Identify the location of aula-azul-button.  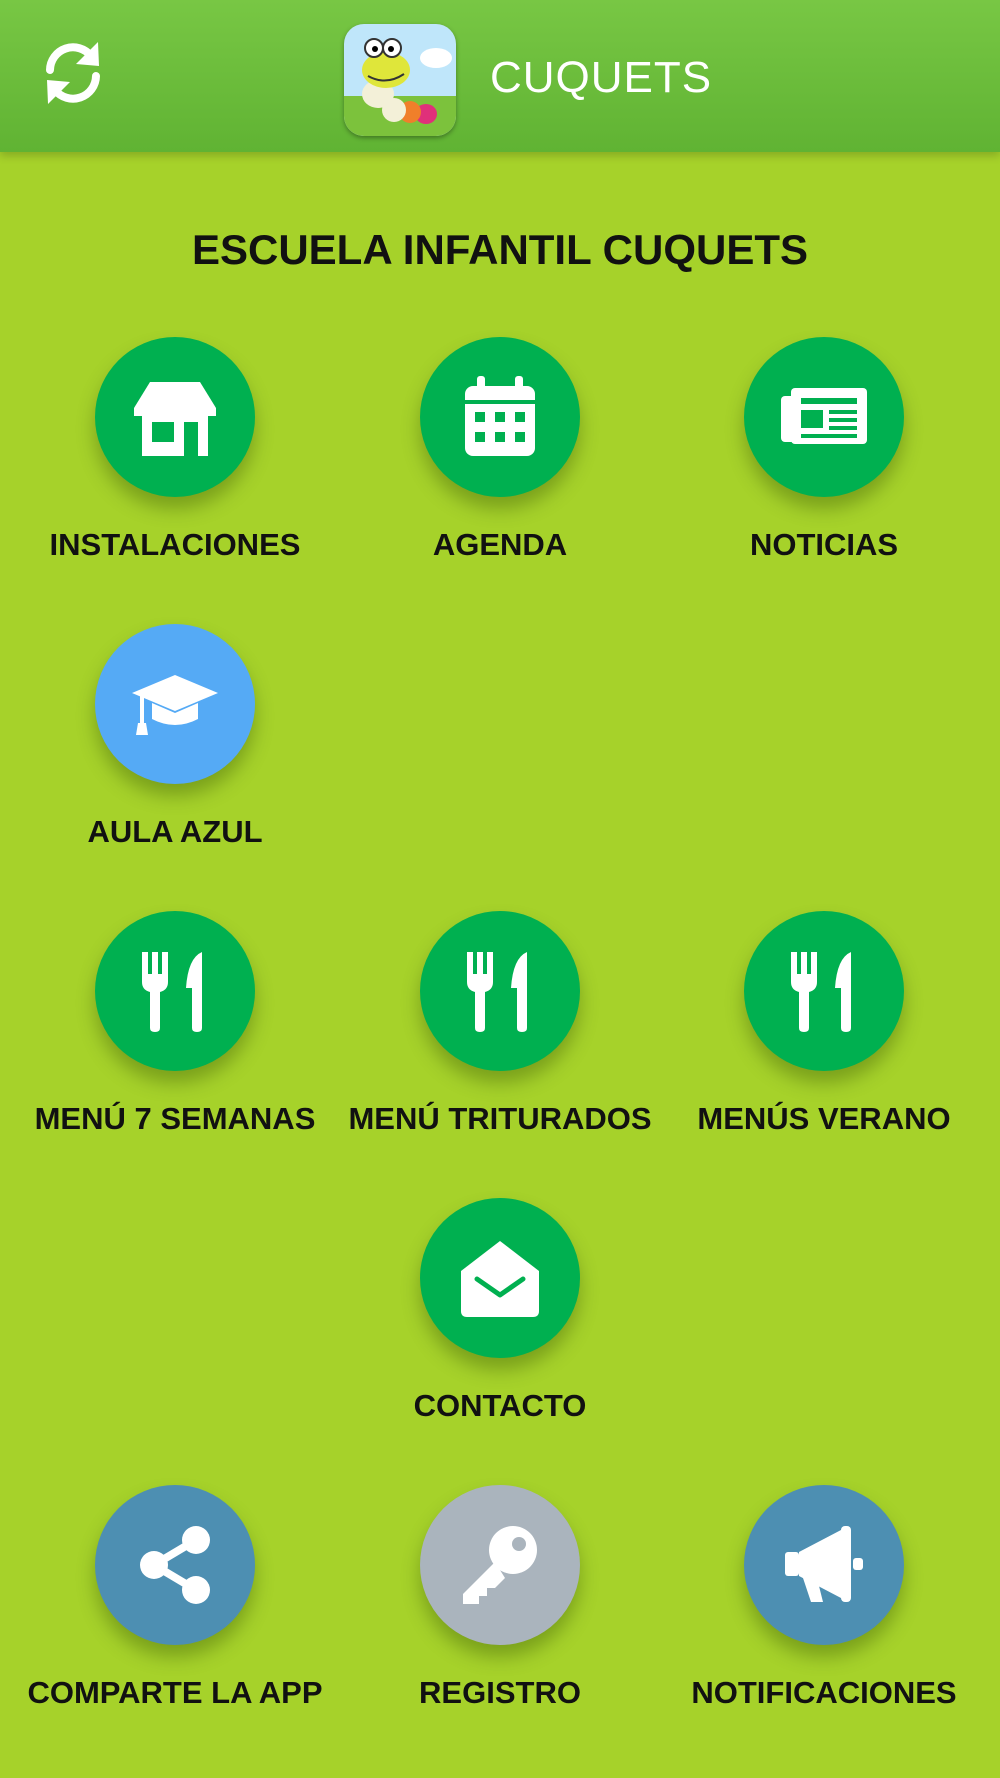
(175, 704).